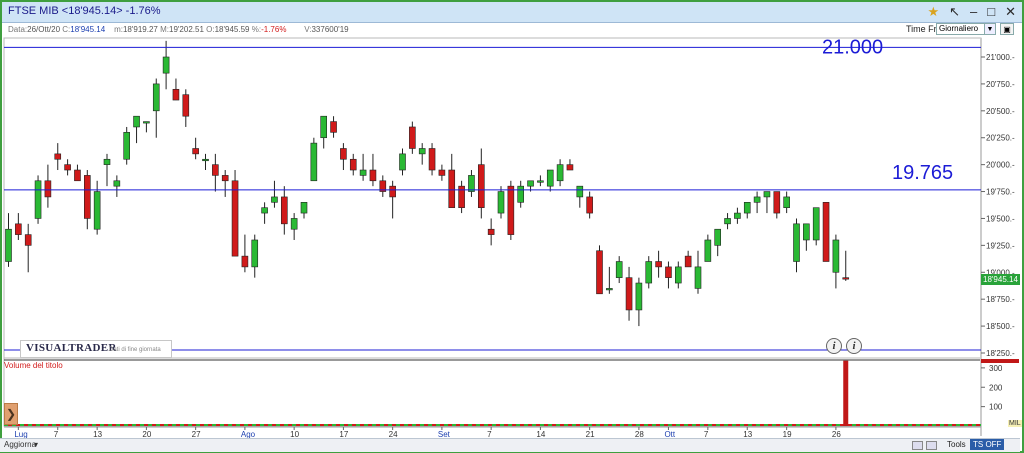  What do you see at coordinates (20, 444) in the screenshot?
I see `refresh-button: Aggiorna` at bounding box center [20, 444].